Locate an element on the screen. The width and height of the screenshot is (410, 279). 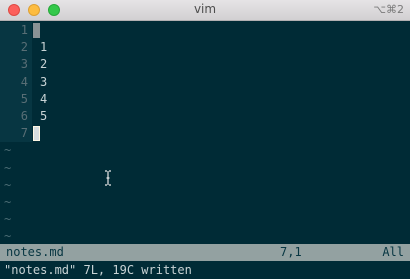
buffer-line: 5 4 is located at coordinates (205, 99).